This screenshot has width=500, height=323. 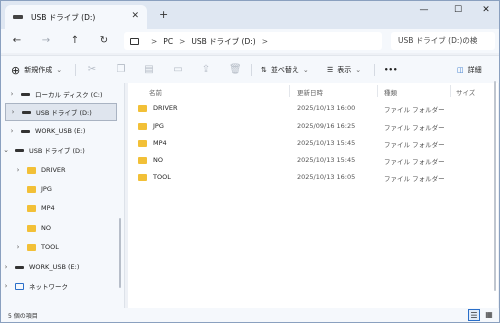 I want to click on file-name: NO, so click(x=158, y=160).